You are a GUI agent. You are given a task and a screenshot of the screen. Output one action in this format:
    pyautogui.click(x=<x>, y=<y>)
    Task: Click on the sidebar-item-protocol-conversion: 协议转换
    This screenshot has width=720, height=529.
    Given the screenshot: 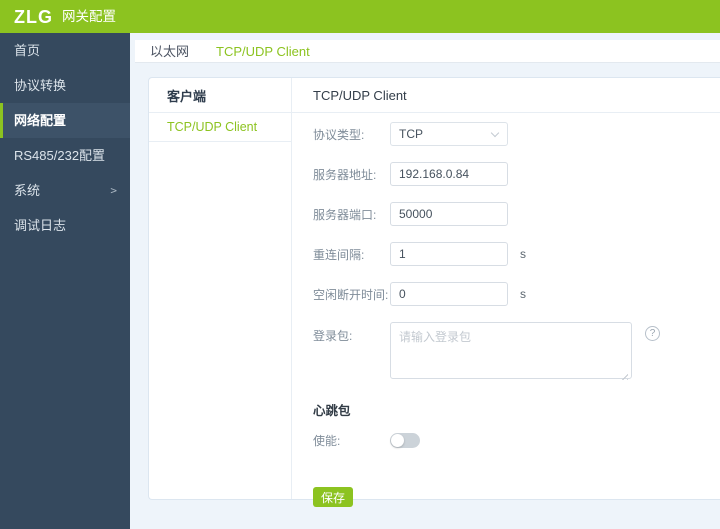 What is the action you would take?
    pyautogui.click(x=65, y=85)
    